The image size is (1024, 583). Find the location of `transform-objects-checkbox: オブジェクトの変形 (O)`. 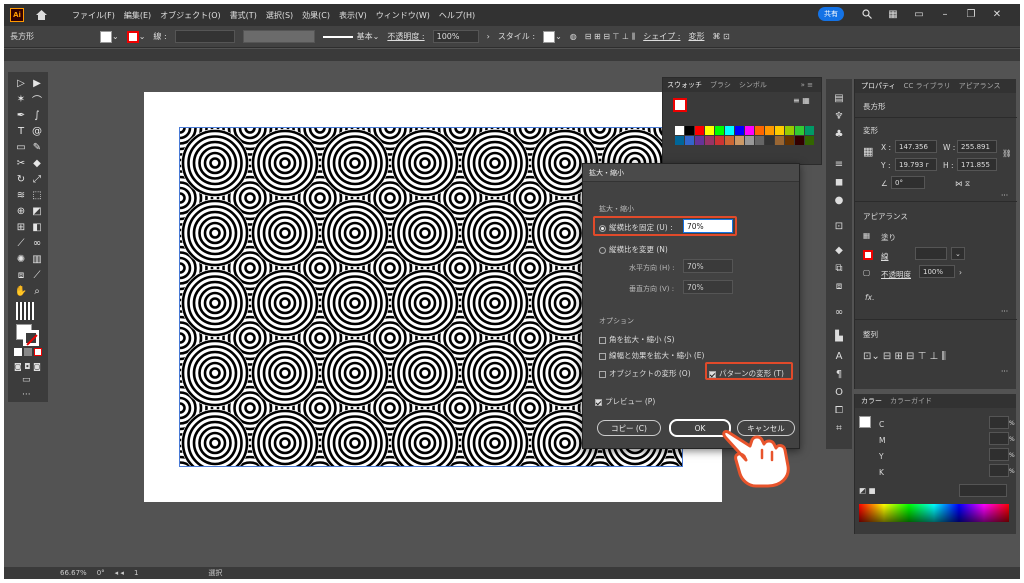

transform-objects-checkbox: オブジェクトの変形 (O) is located at coordinates (645, 373).